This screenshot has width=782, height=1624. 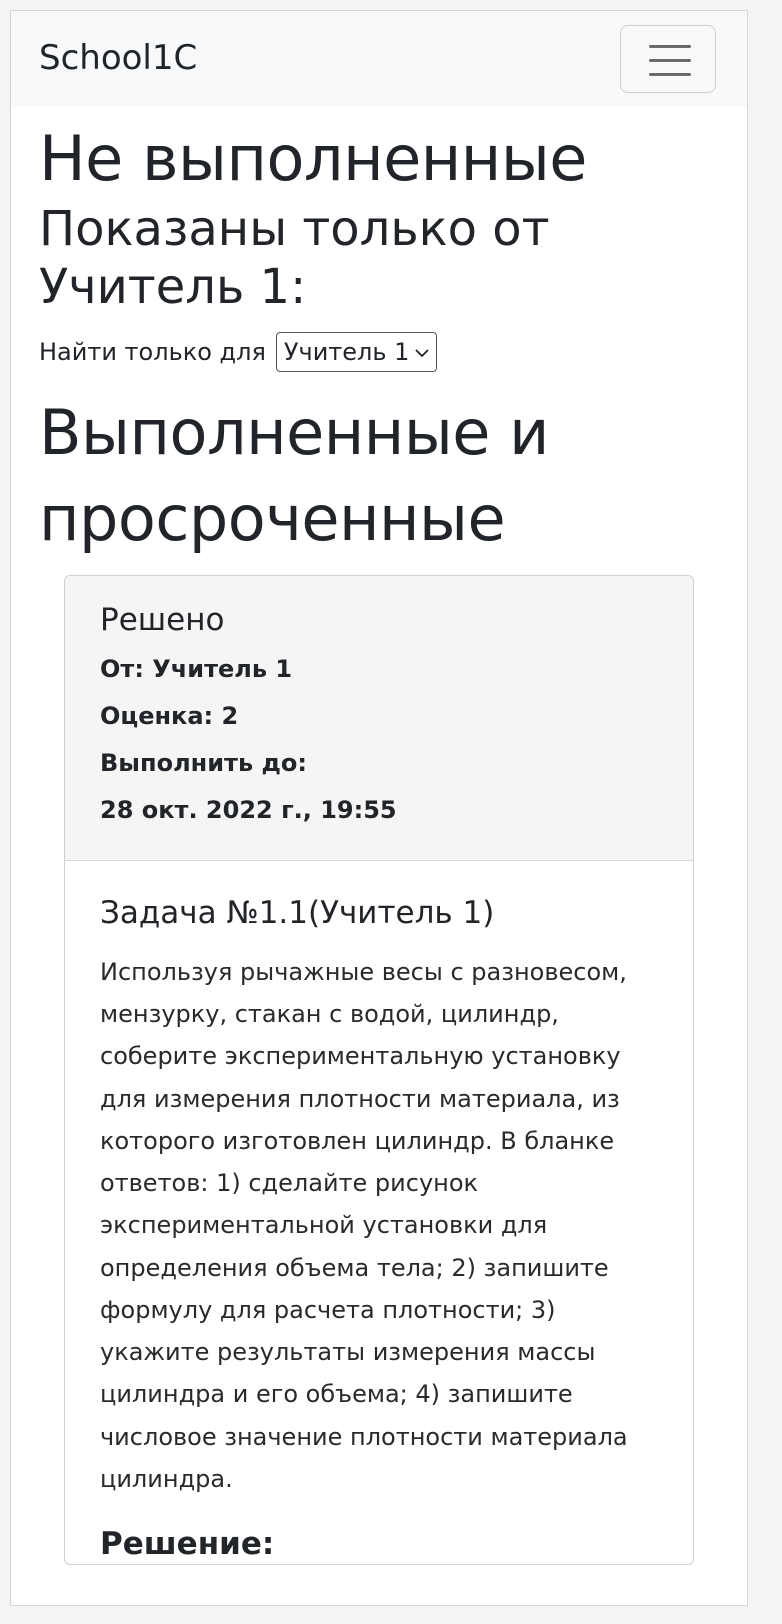 I want to click on filter-heading: Показаны только от Учитель 1:, so click(x=294, y=257).